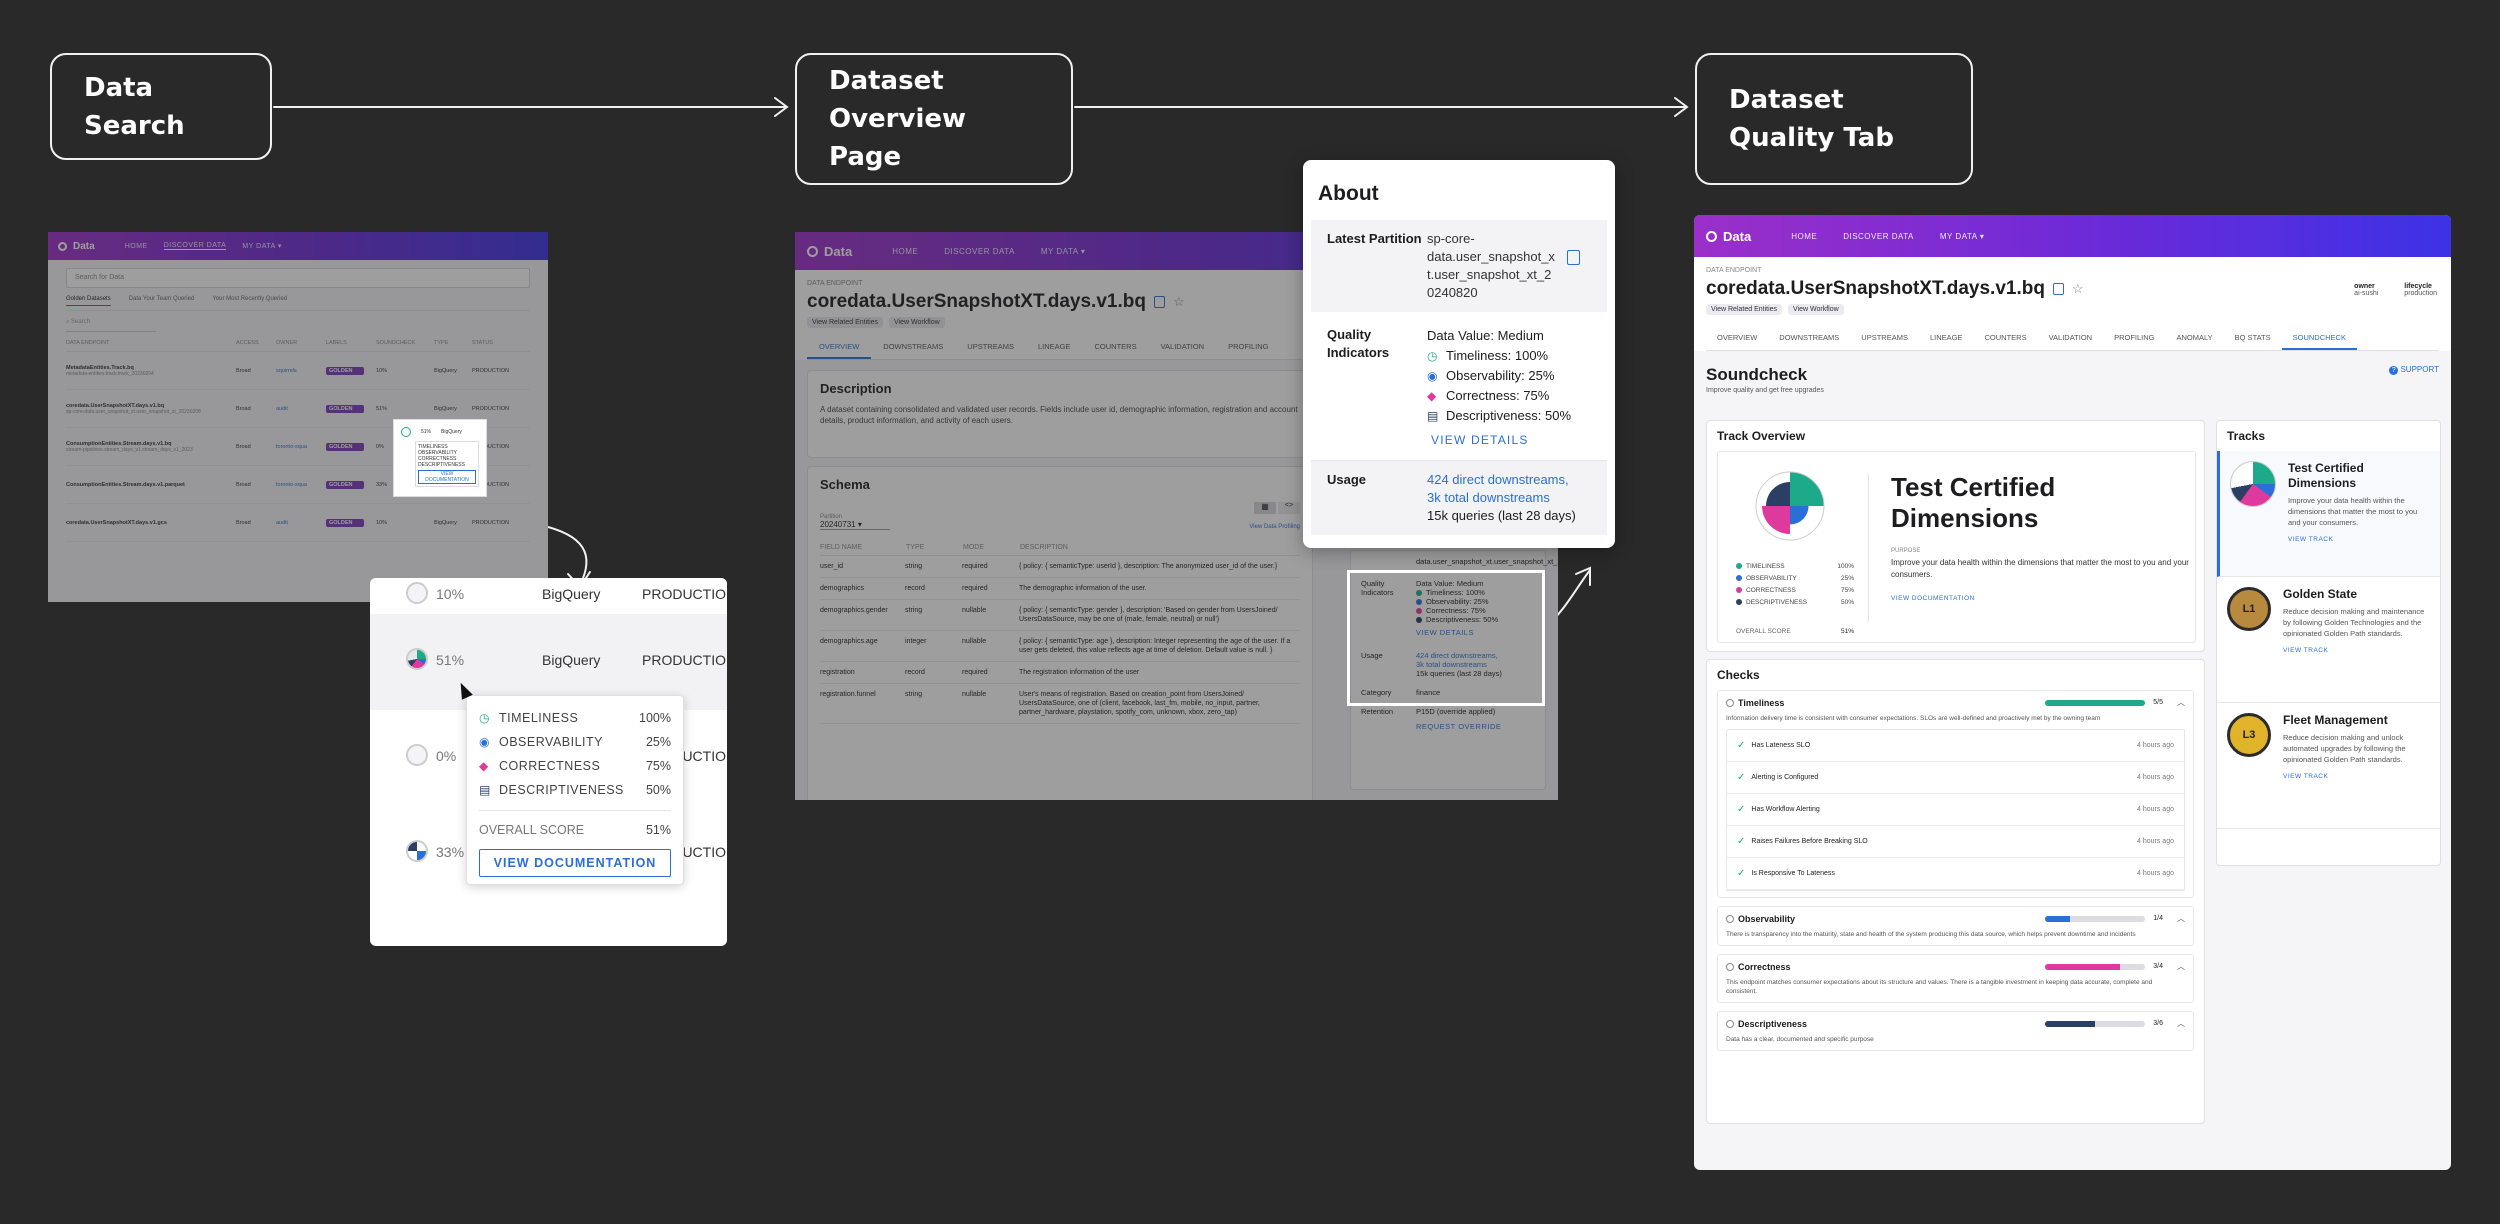 The image size is (2500, 1224). Describe the element at coordinates (2195, 338) in the screenshot. I see `tab-anomaly: ANOMALY` at that location.